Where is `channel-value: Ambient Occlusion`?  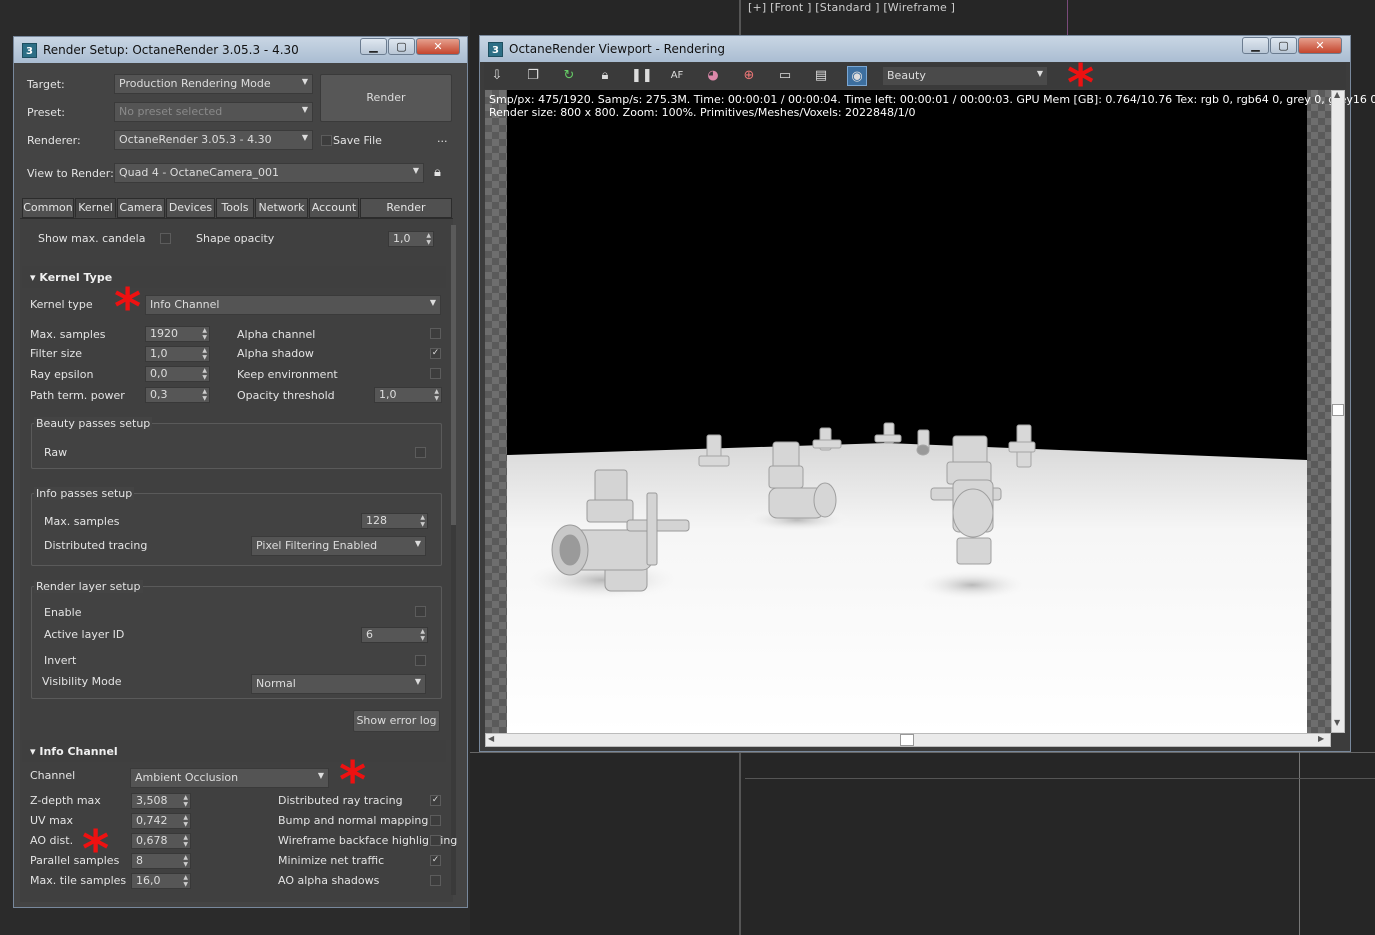 channel-value: Ambient Occlusion is located at coordinates (187, 777).